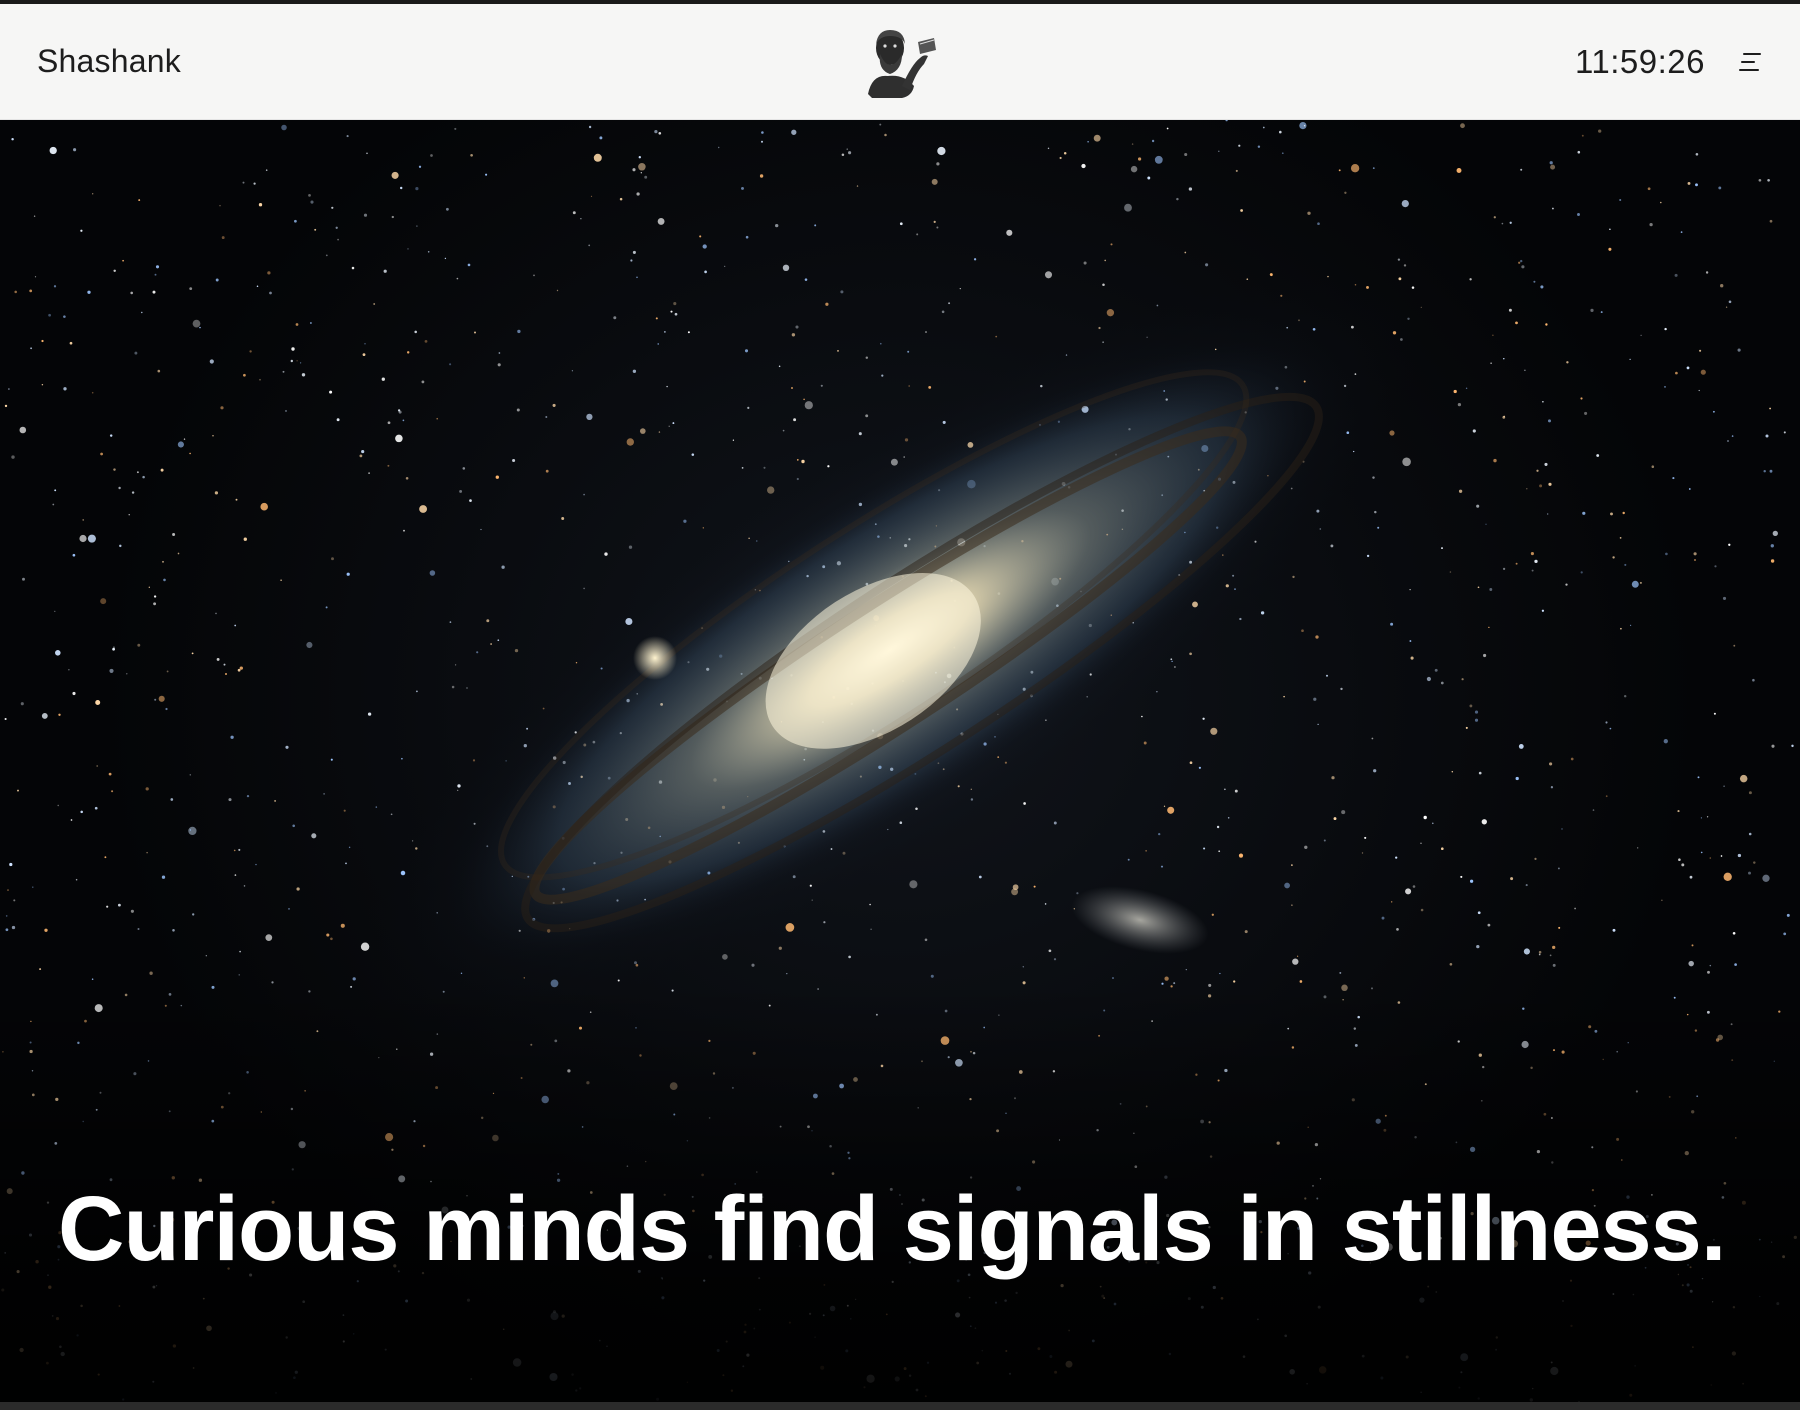  What do you see at coordinates (900, 62) in the screenshot?
I see `philosopher-bust-logo-icon` at bounding box center [900, 62].